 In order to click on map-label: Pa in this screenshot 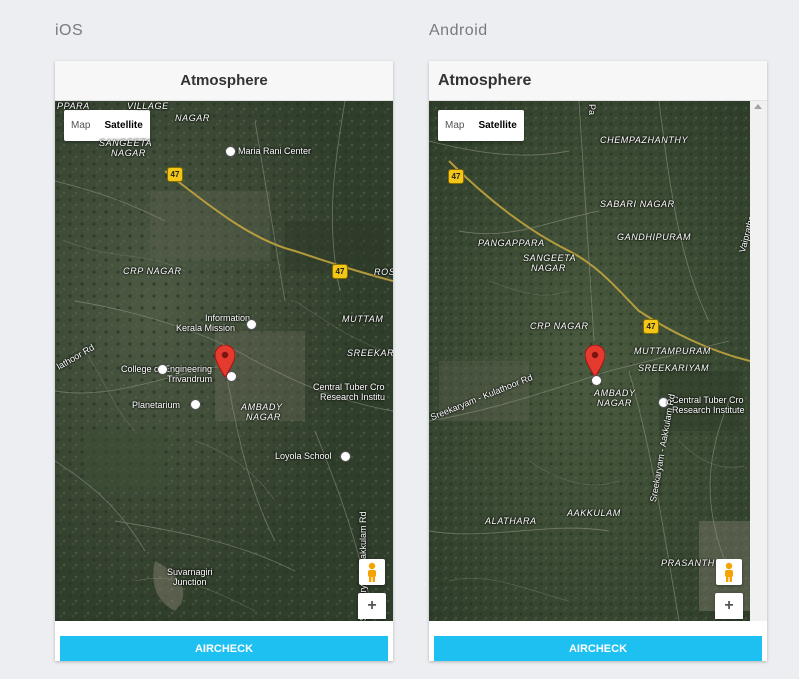, I will do `click(592, 110)`.